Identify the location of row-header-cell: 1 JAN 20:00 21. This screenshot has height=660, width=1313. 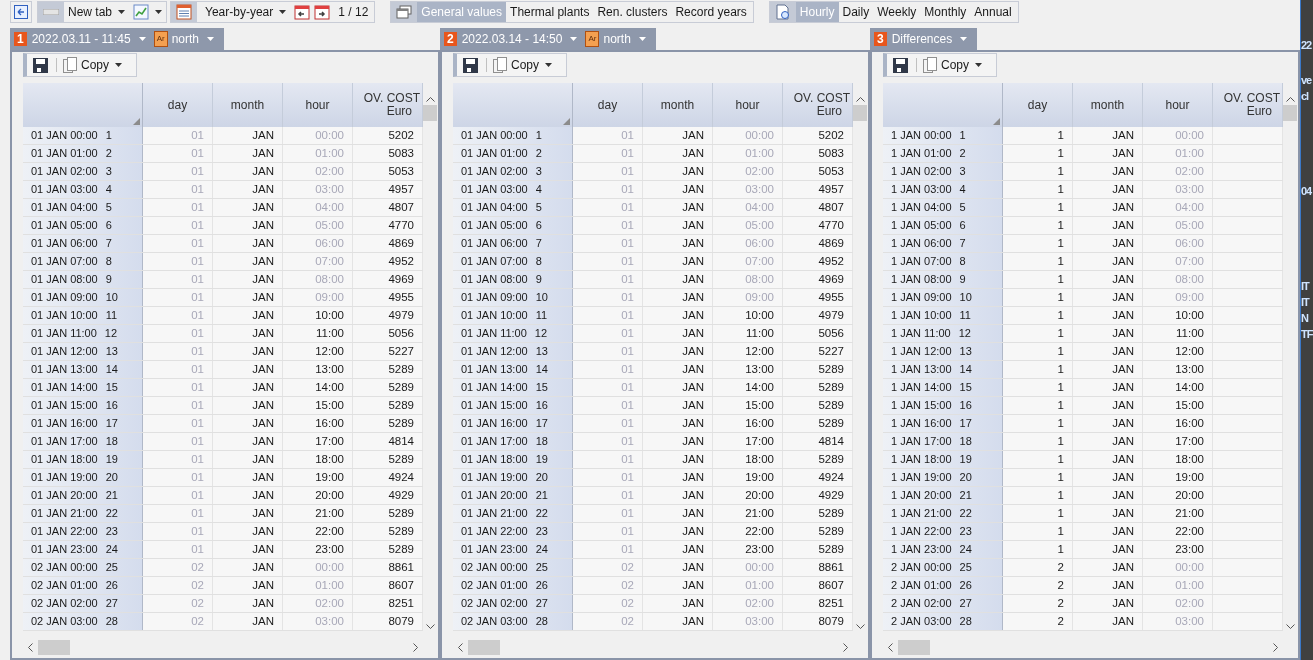
(943, 496).